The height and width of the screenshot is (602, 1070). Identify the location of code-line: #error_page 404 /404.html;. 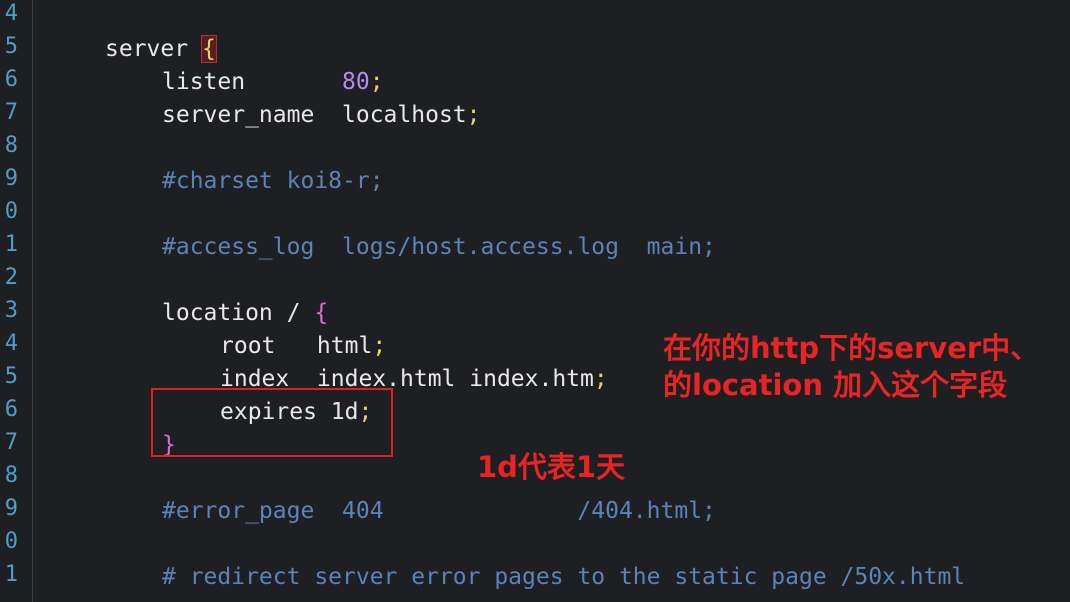
(439, 511).